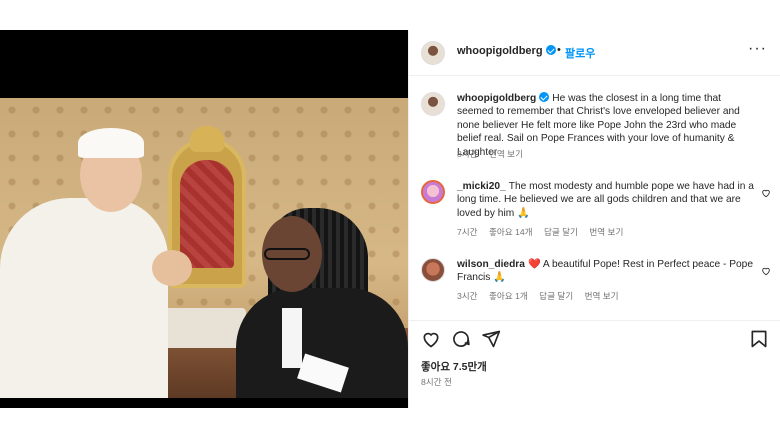 This screenshot has width=780, height=438. Describe the element at coordinates (594, 364) in the screenshot. I see `post-actions: 좋아요 7.5만개 8시간 전` at that location.